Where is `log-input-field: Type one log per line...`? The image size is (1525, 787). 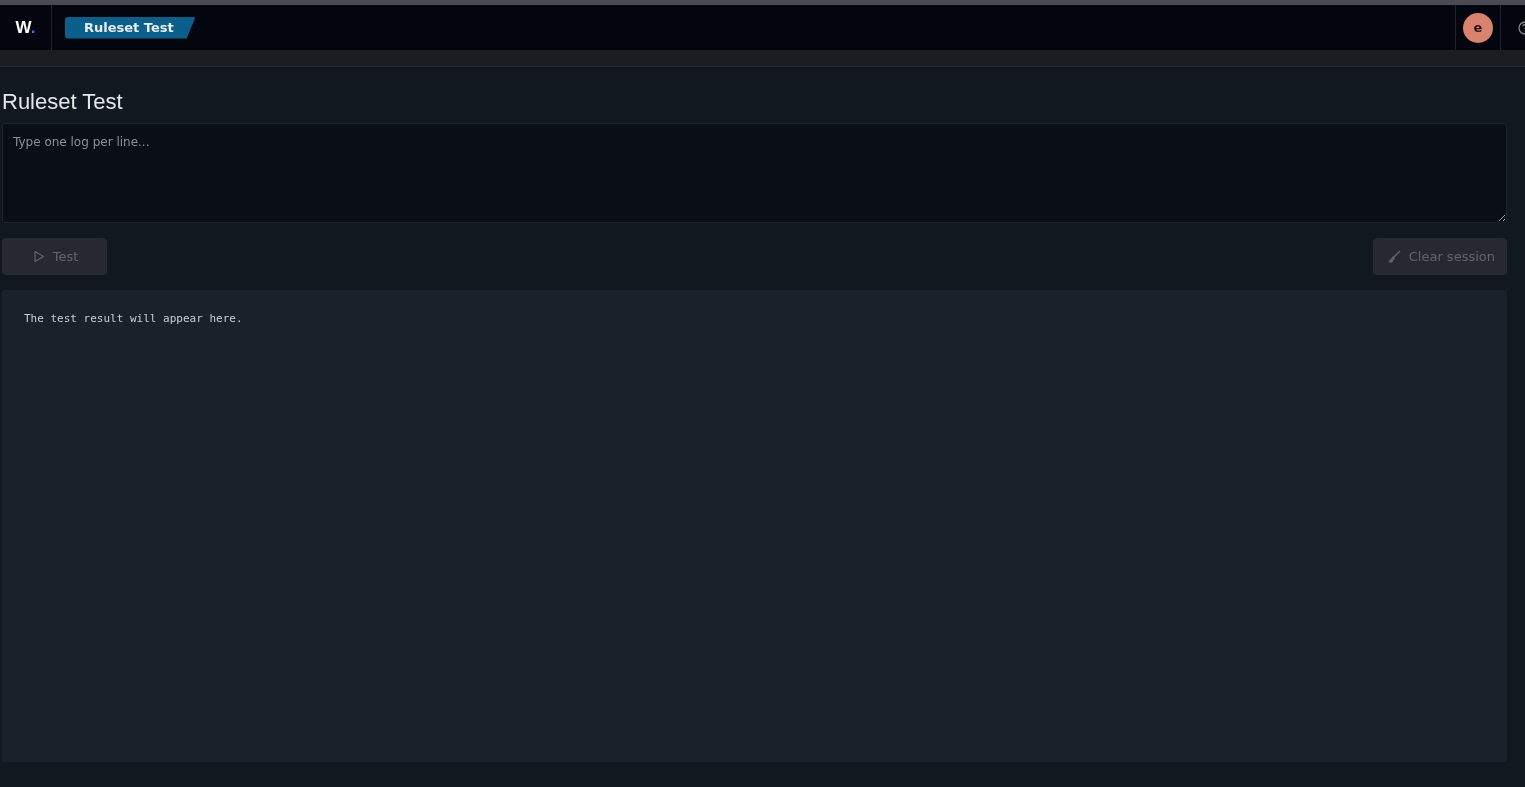 log-input-field: Type one log per line... is located at coordinates (754, 173).